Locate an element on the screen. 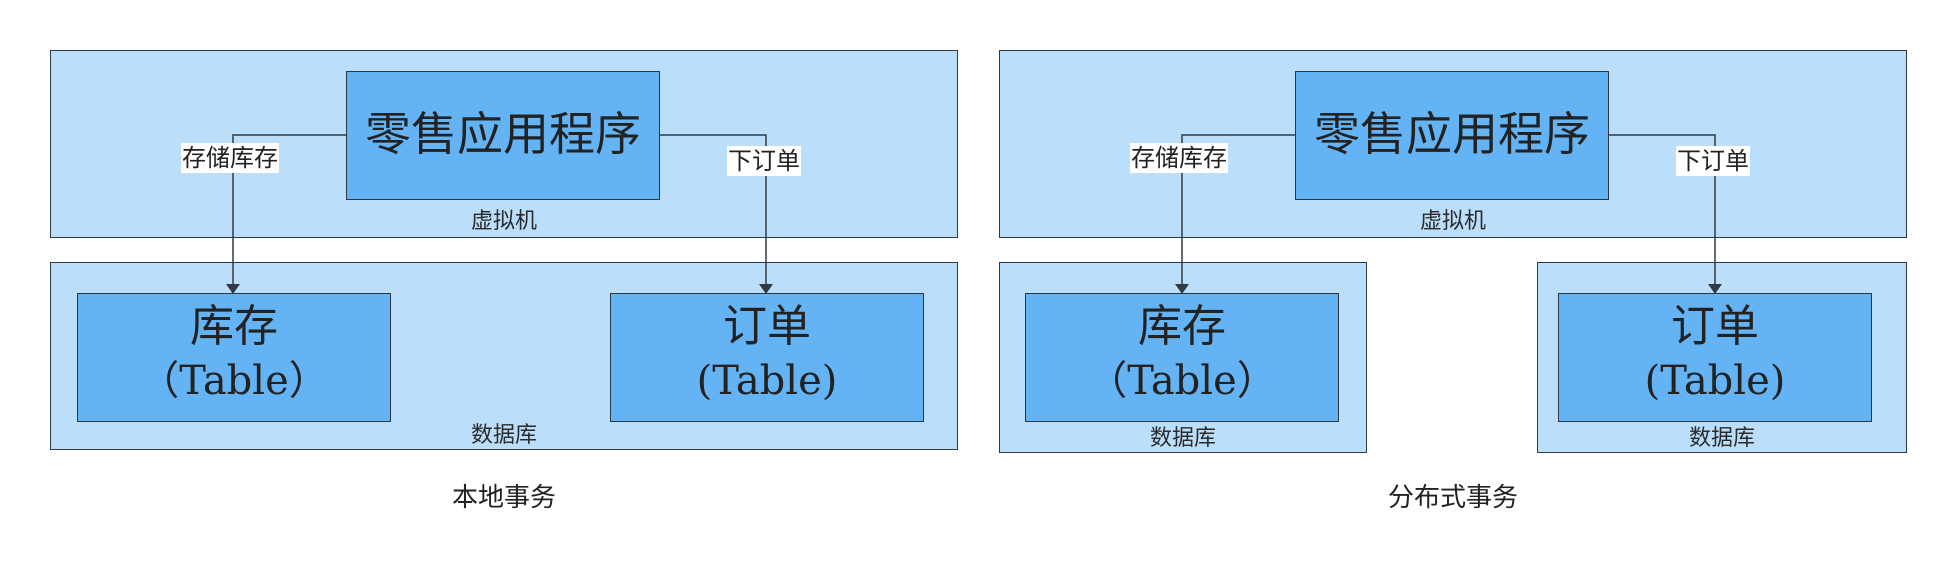 This screenshot has height=567, width=1954. right-app-box: 零售应用程序 is located at coordinates (1452, 135).